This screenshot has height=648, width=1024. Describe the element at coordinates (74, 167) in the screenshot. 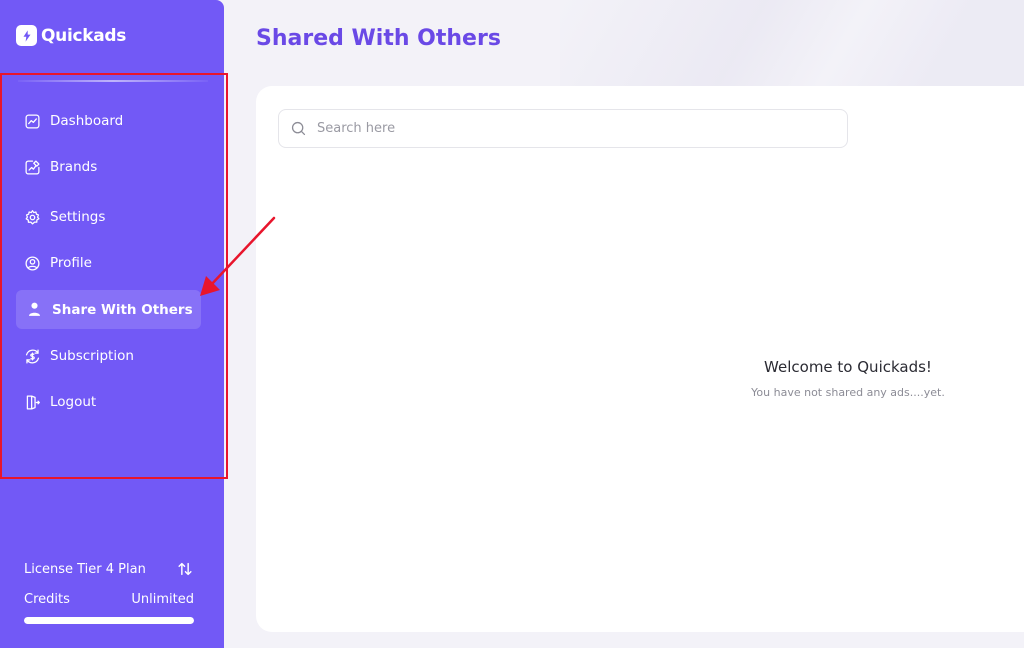

I see `sidebar-item-label: Brands` at that location.